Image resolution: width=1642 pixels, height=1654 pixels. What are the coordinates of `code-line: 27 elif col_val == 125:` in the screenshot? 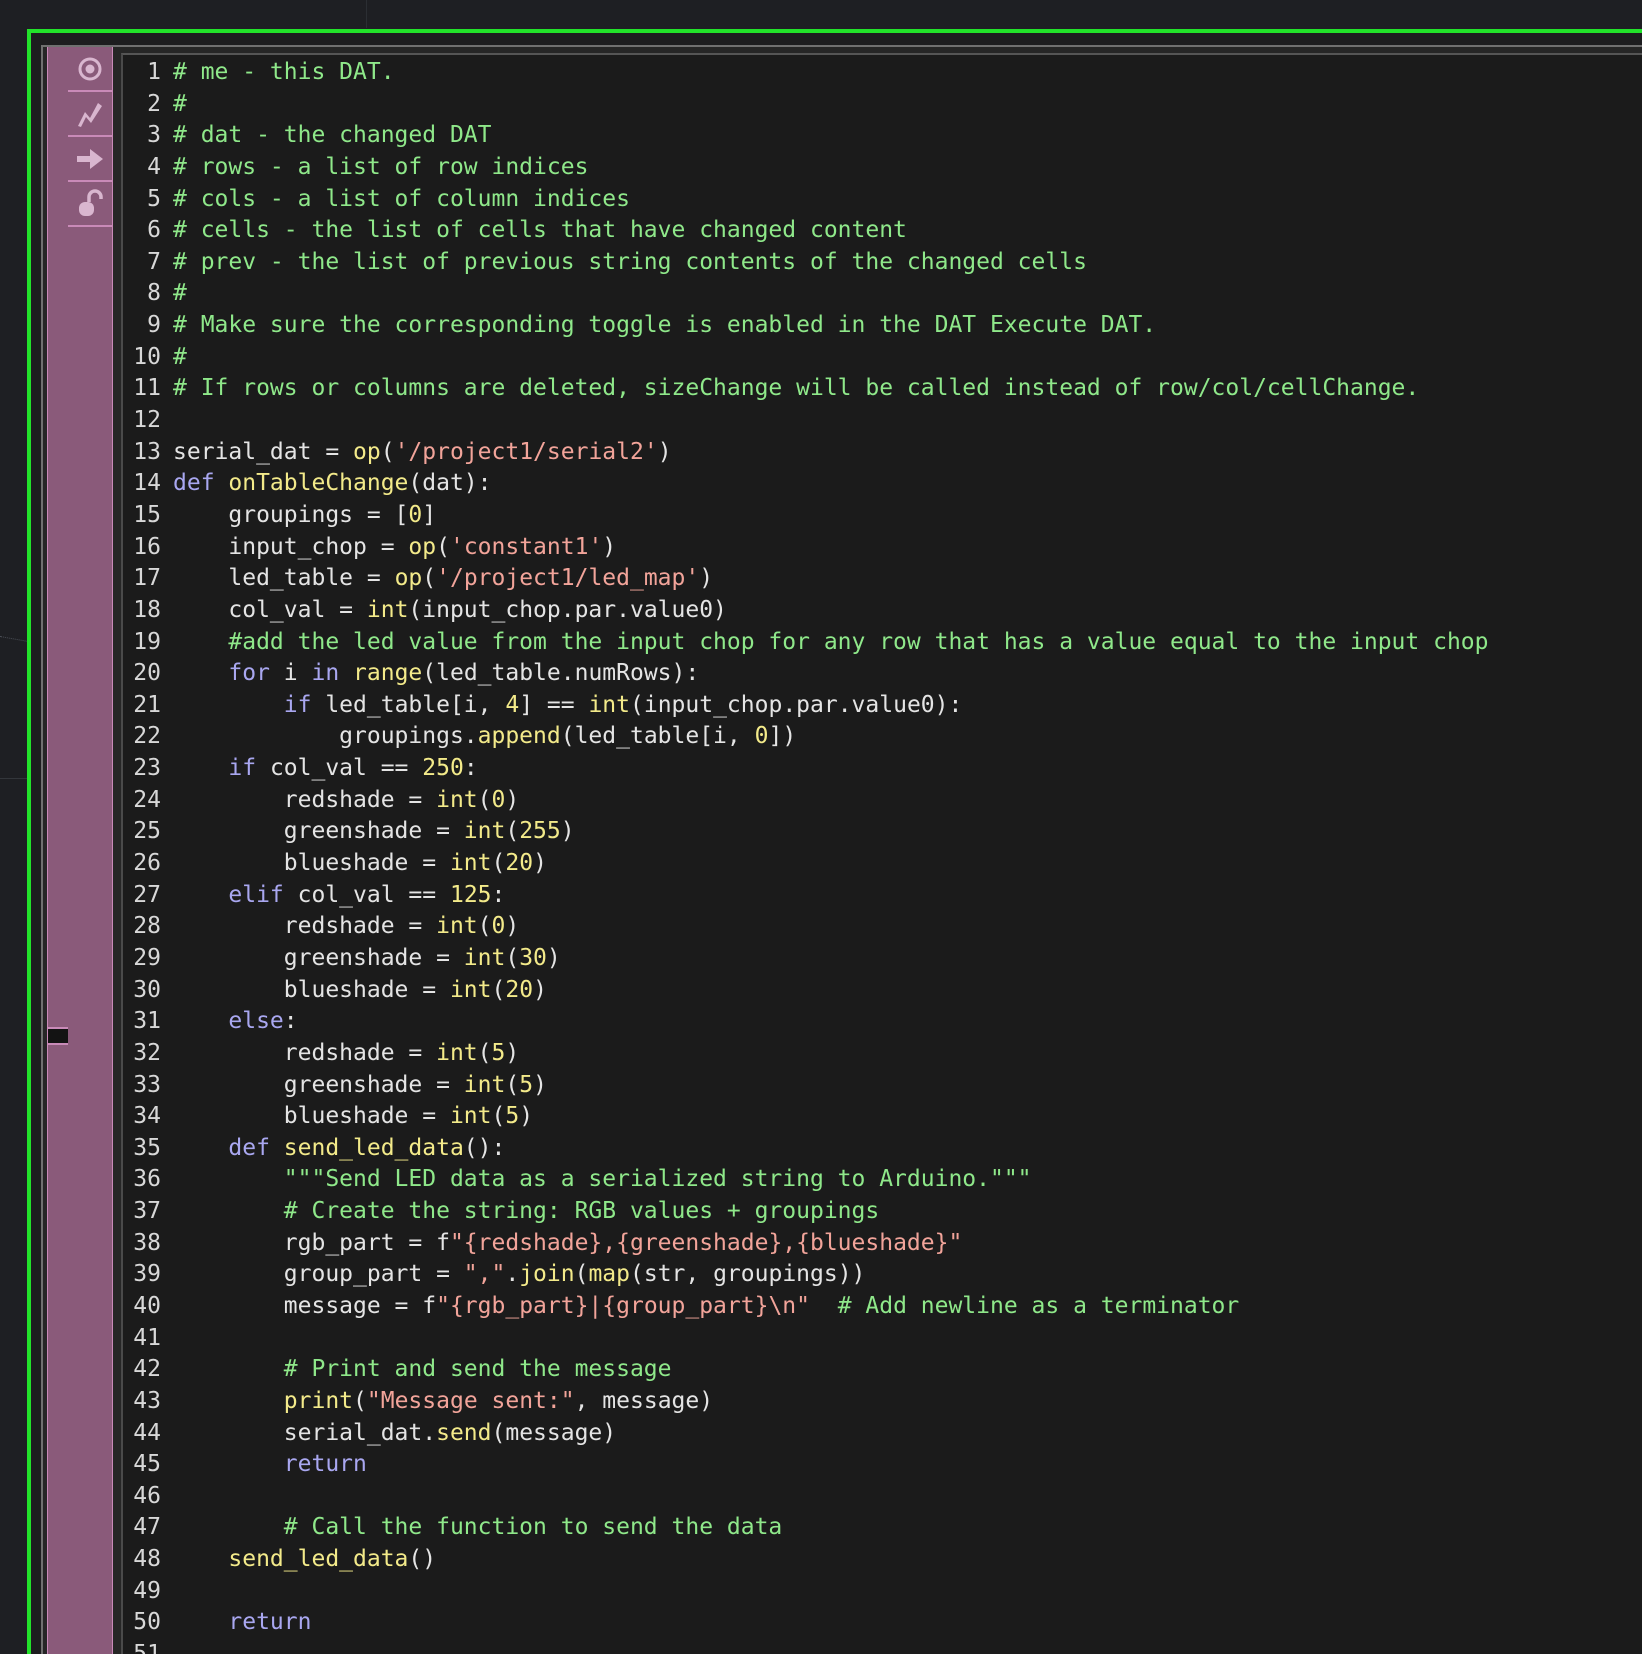 It's located at (805, 896).